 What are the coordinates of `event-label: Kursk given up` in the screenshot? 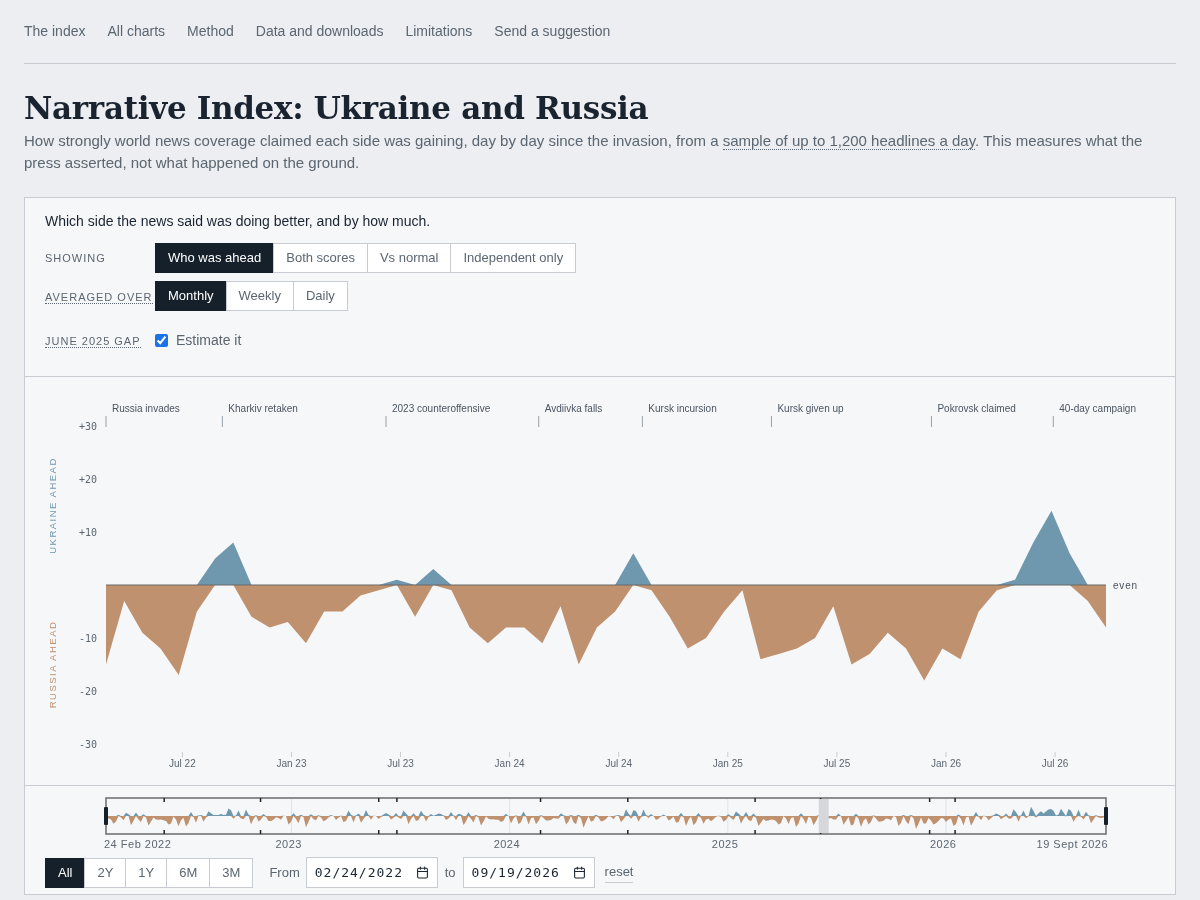 It's located at (810, 408).